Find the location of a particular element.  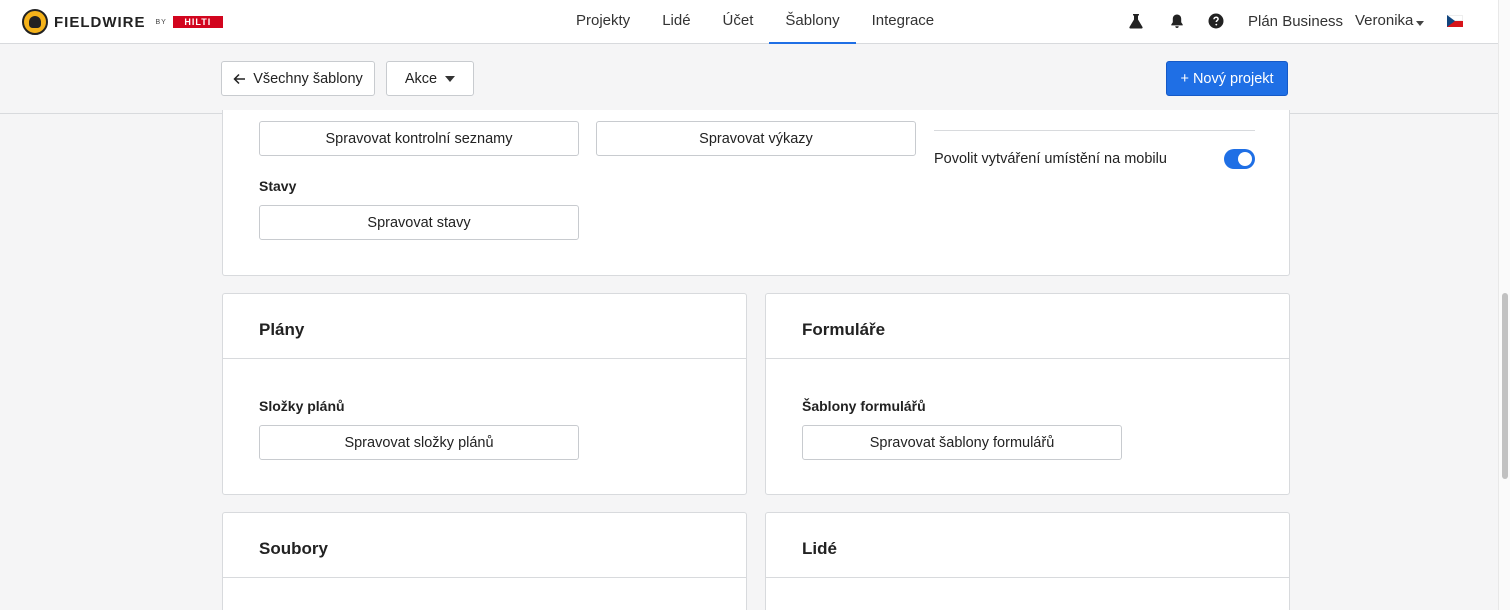

nav-integrace: Integrace is located at coordinates (903, 22).